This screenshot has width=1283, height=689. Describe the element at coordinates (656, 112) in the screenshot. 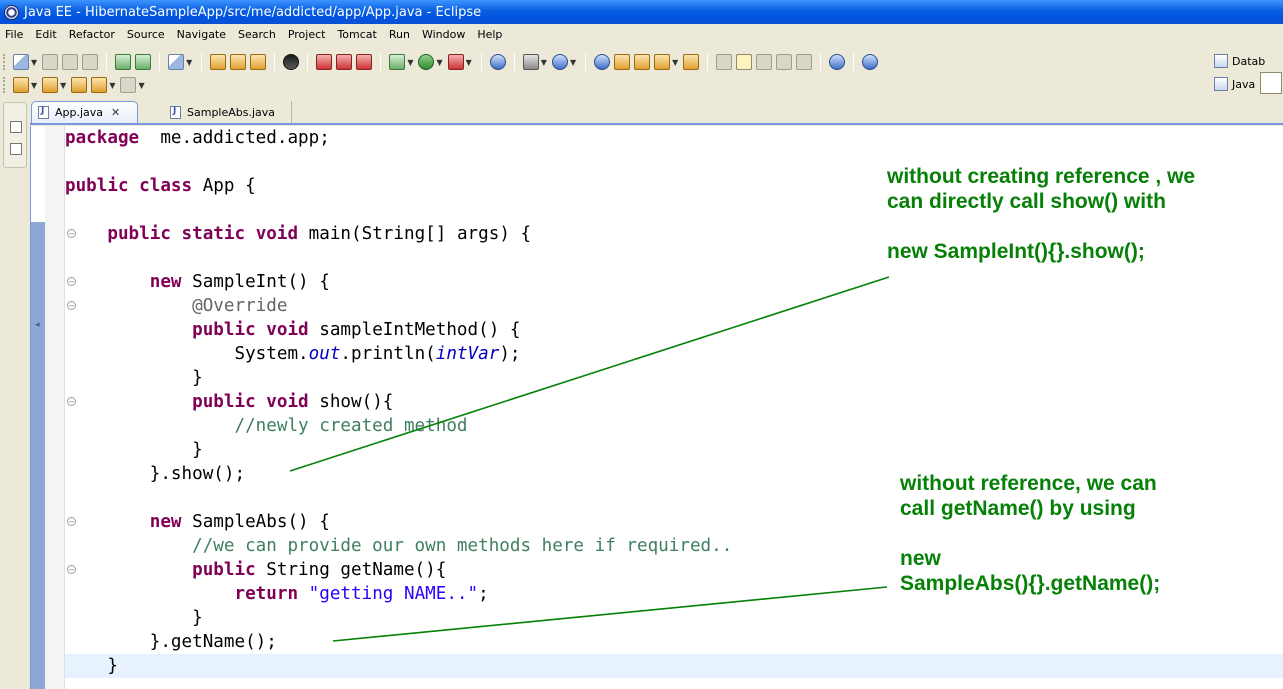

I see `editor-tab-bar: App.java ✕ SampleAbs.java` at that location.